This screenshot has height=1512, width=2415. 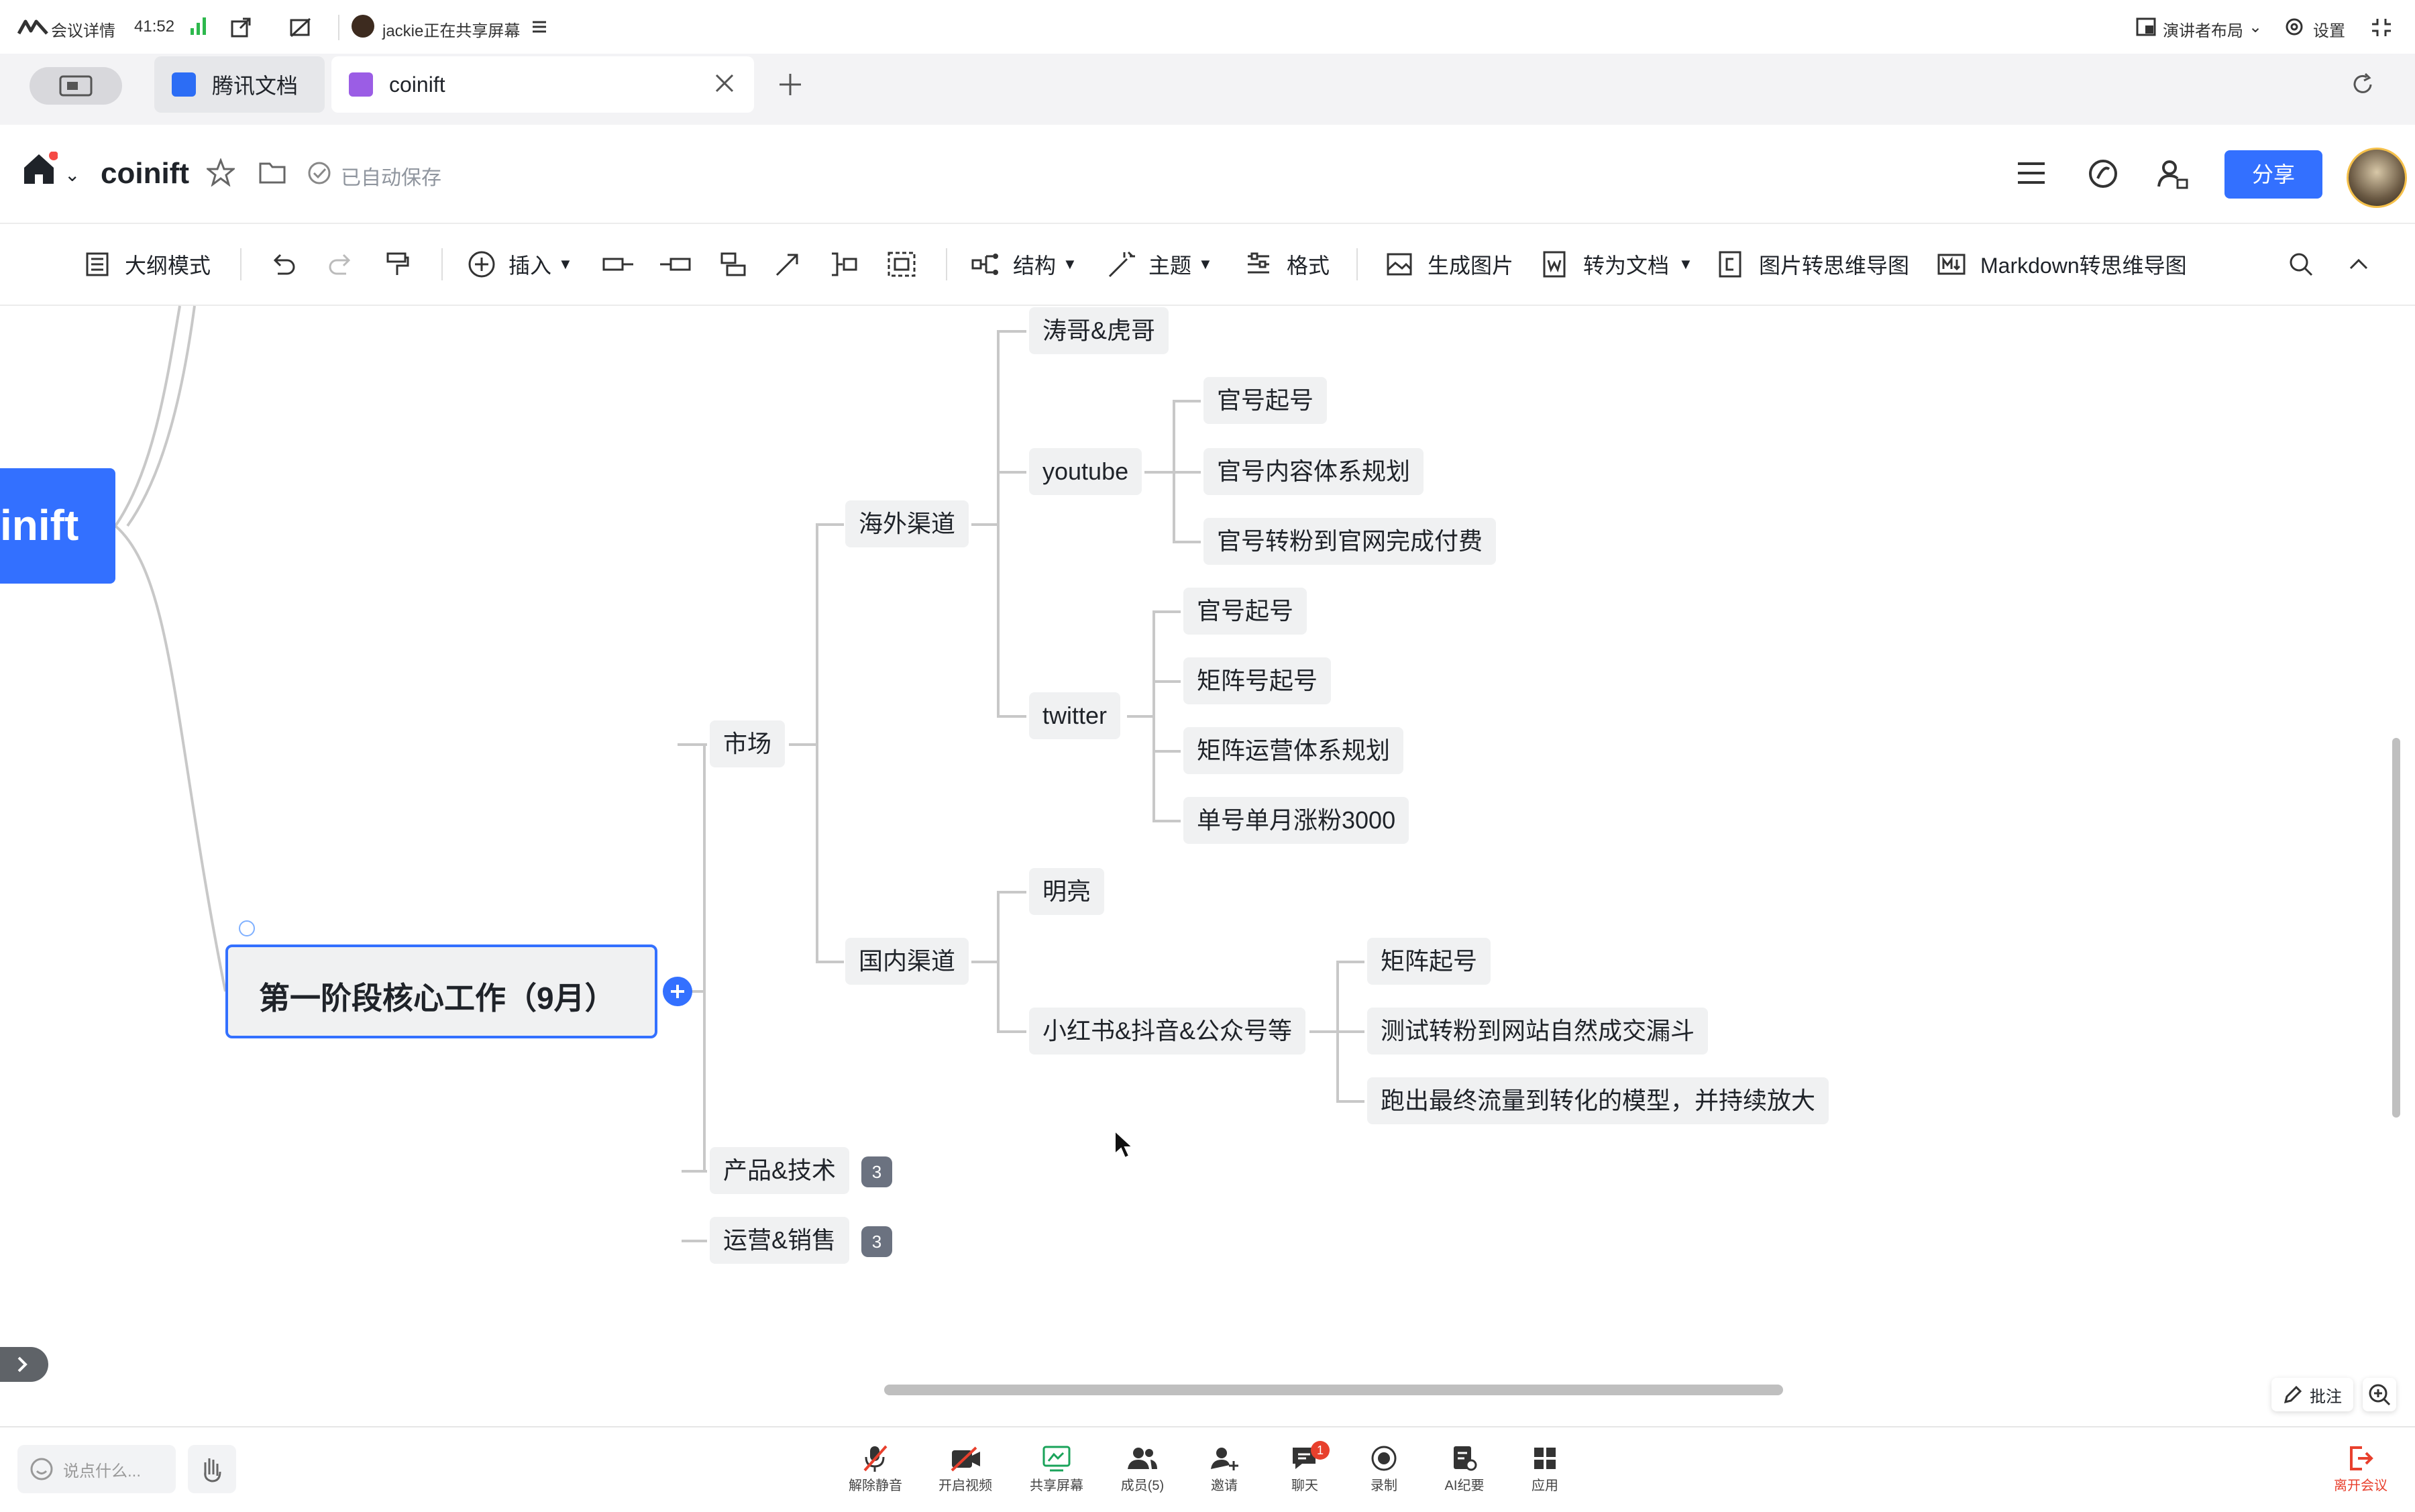 What do you see at coordinates (1099, 330) in the screenshot?
I see `node-tao-hu: 涛哥&虎哥` at bounding box center [1099, 330].